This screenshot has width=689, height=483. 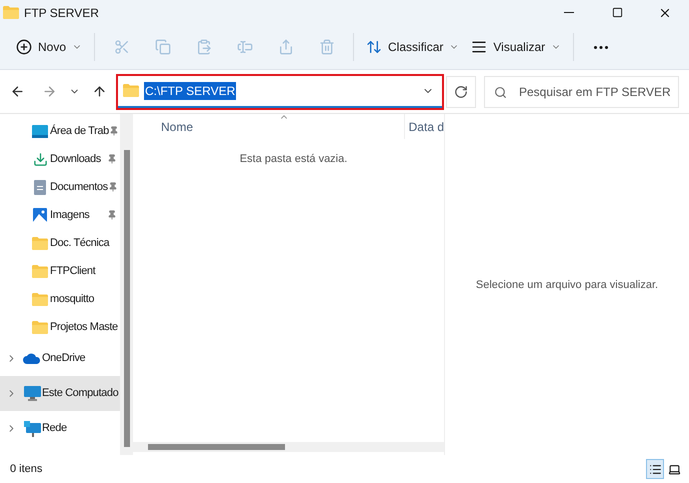 What do you see at coordinates (24, 47) in the screenshot?
I see `plus-icon` at bounding box center [24, 47].